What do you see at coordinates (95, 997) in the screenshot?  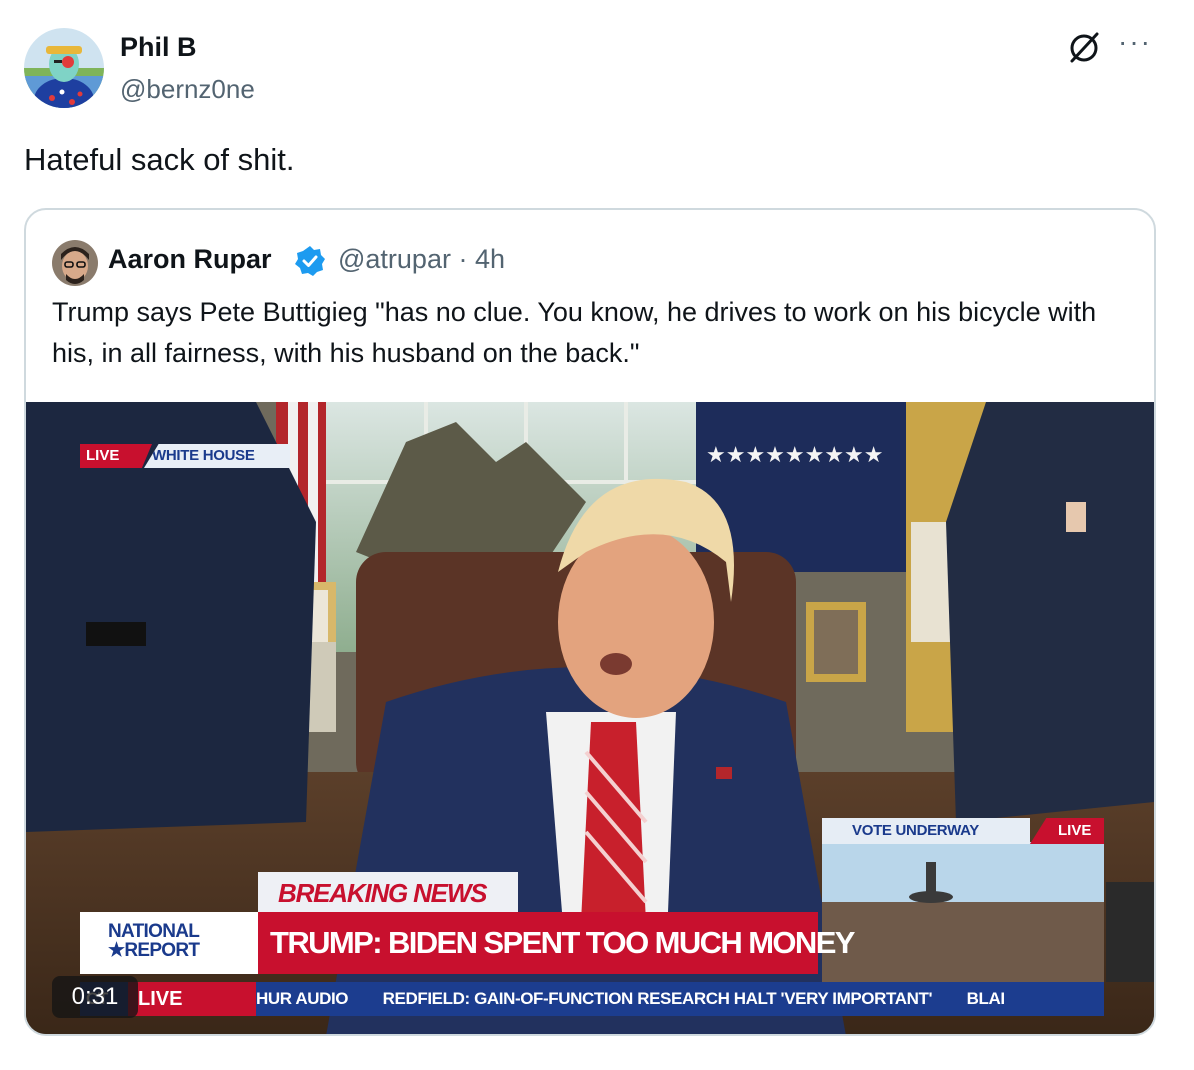 I see `video-duration-badge: 0:31` at bounding box center [95, 997].